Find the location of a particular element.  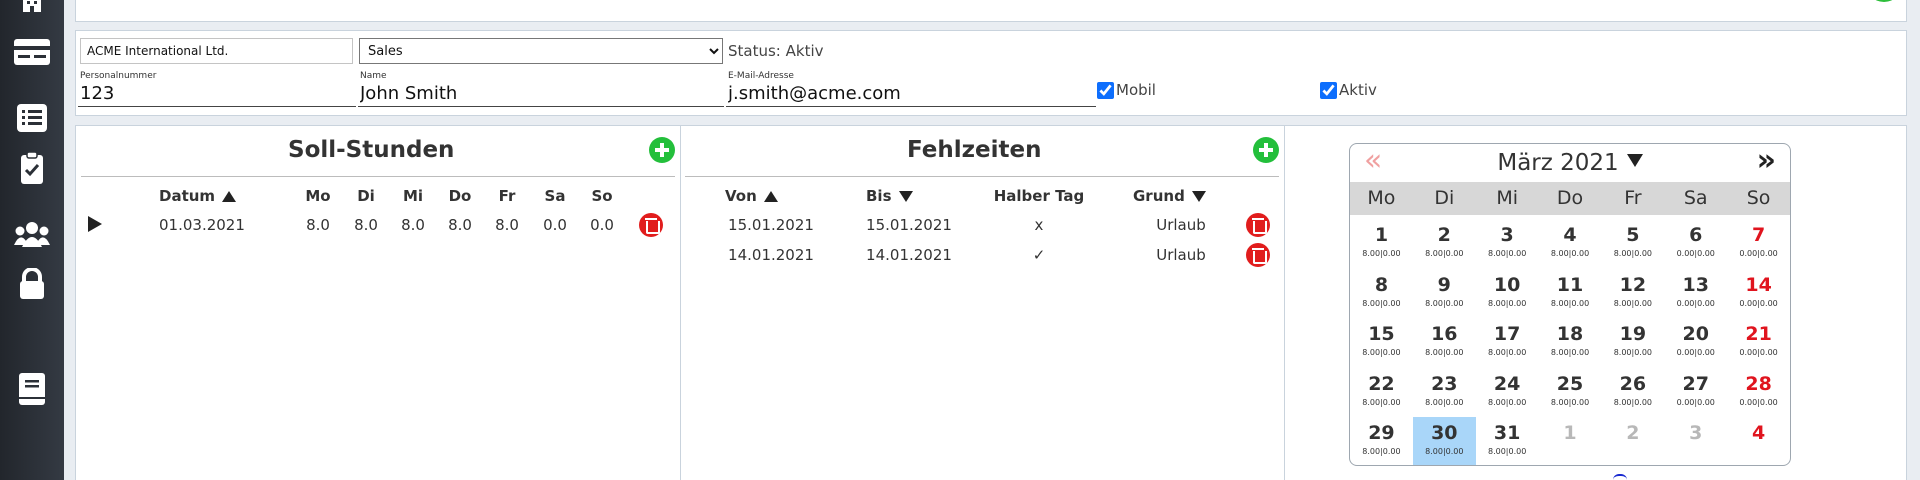

calendar-day: 17 8.00|0.00 is located at coordinates (1507, 343).